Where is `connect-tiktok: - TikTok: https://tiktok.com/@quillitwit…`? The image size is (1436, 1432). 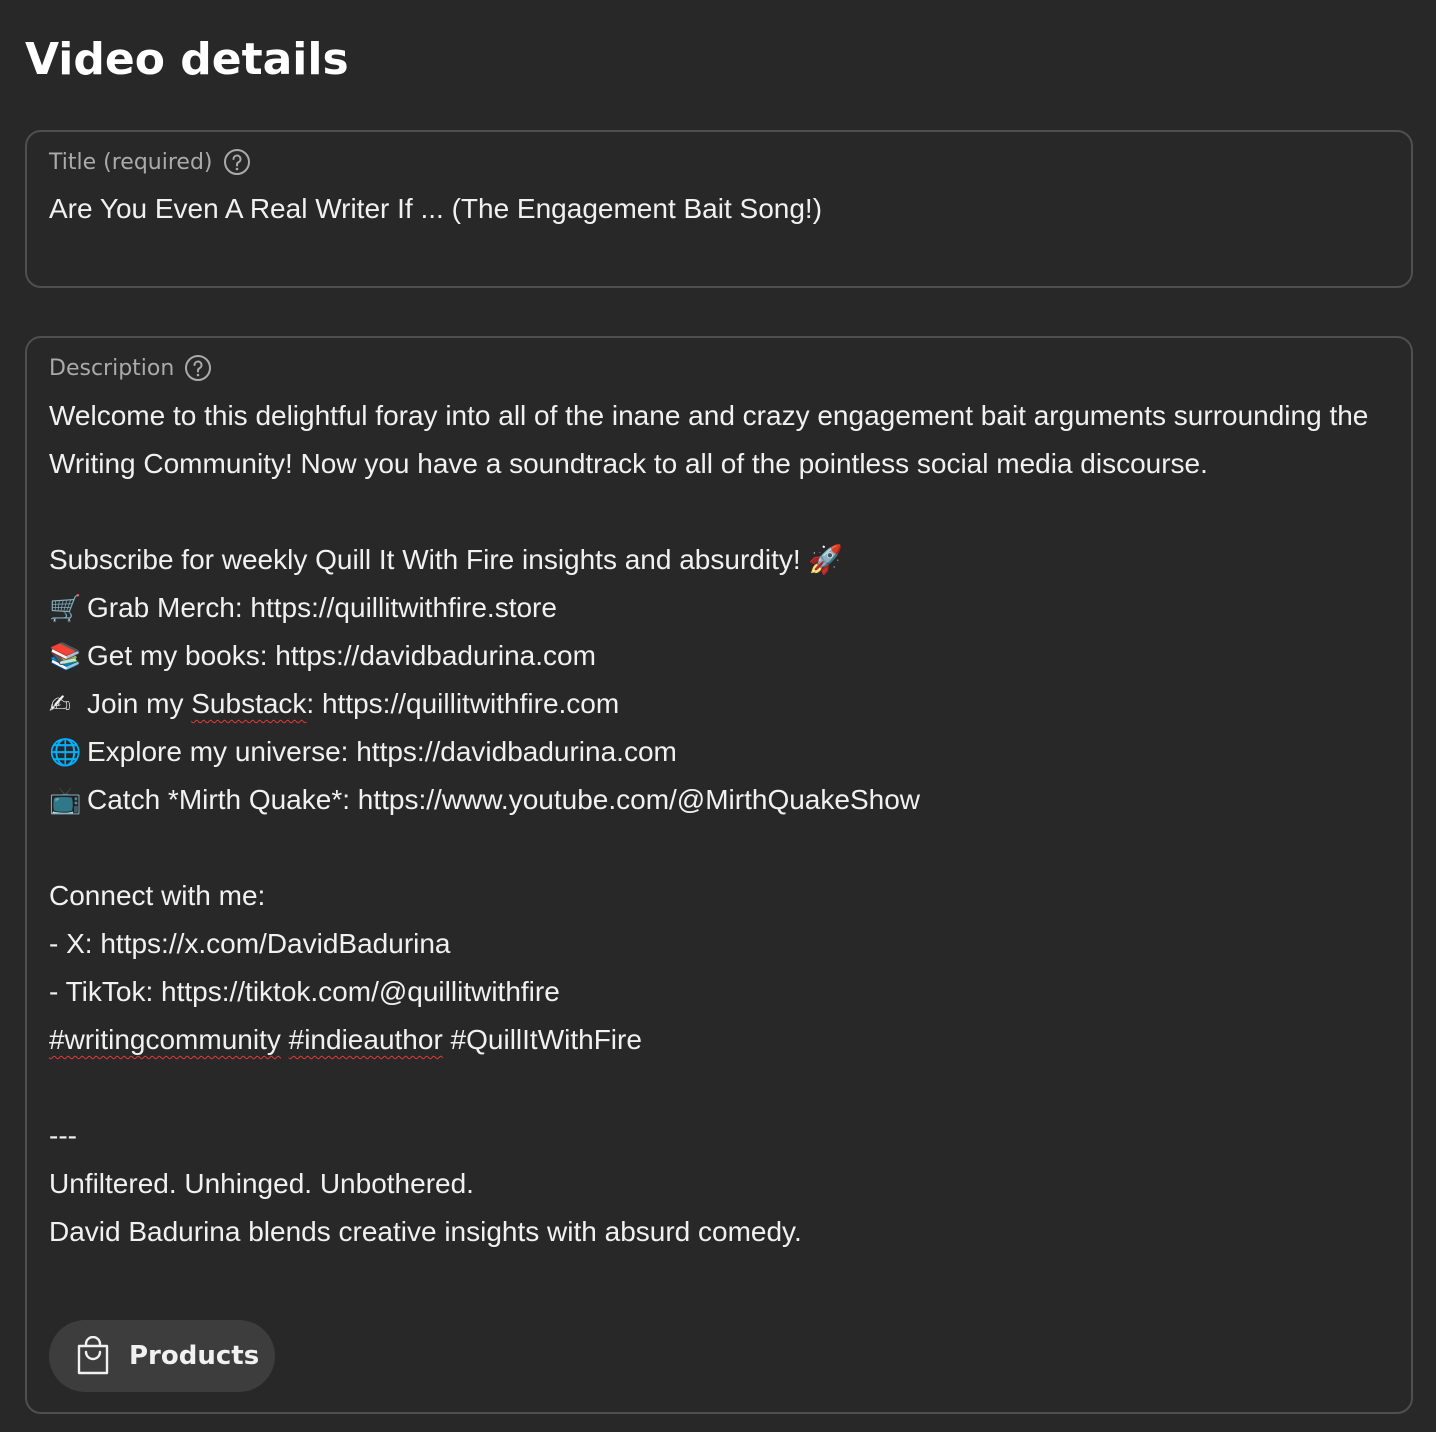 connect-tiktok: - TikTok: https://tiktok.com/@quillitwit… is located at coordinates (304, 991).